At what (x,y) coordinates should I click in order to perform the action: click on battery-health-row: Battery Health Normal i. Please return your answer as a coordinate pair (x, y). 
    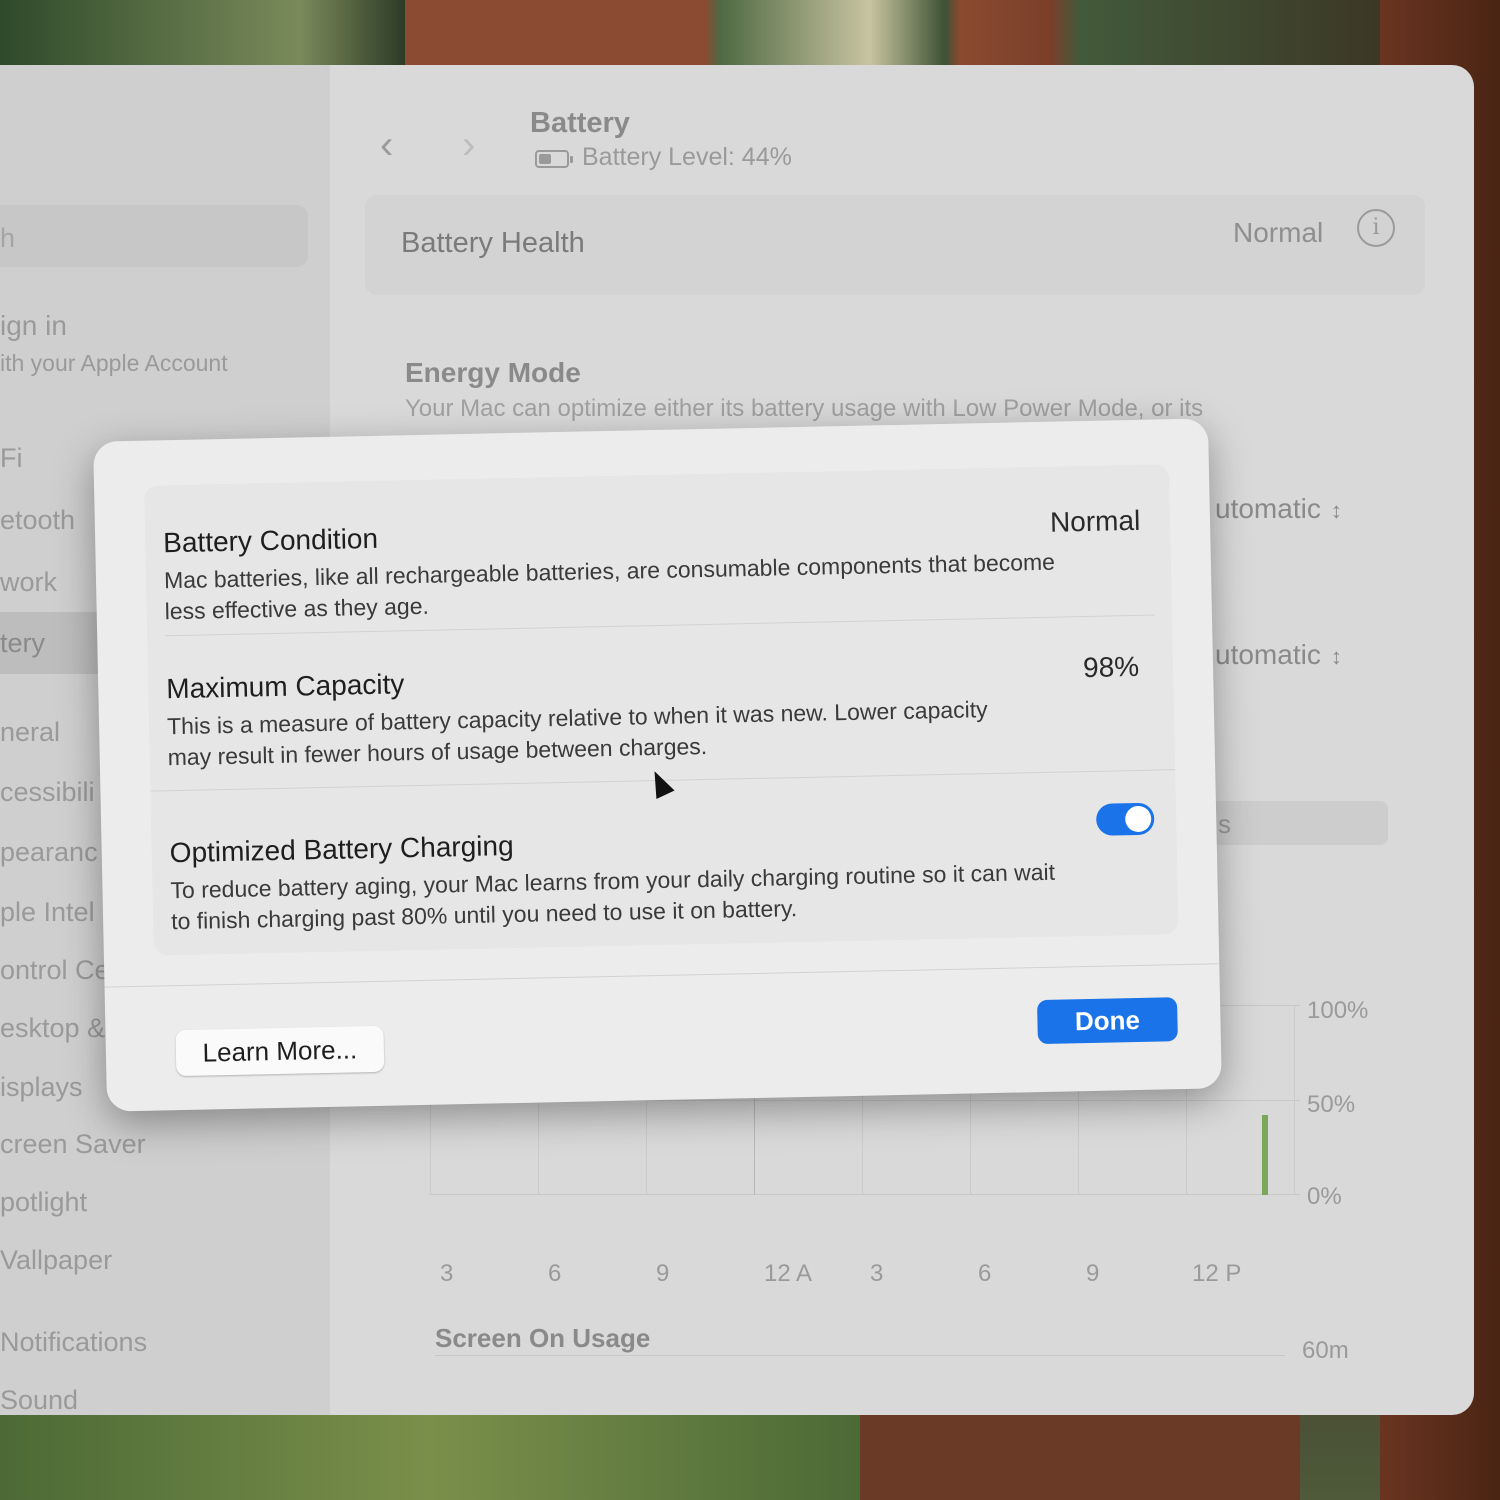
    Looking at the image, I should click on (895, 245).